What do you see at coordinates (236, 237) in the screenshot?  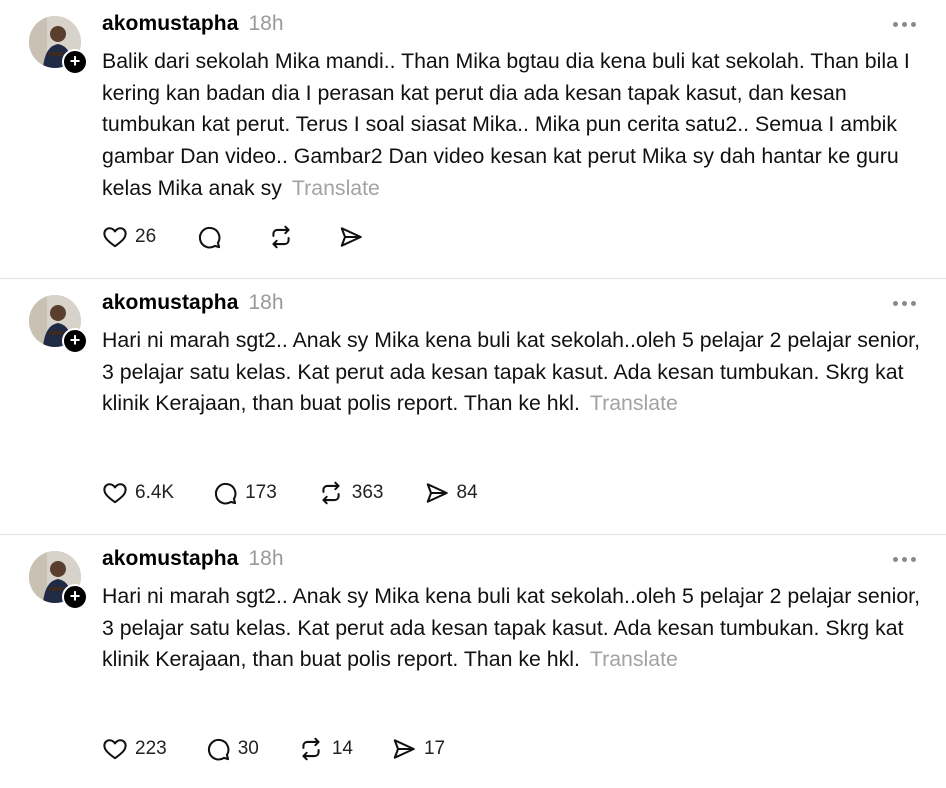 I see `action-bar: 26` at bounding box center [236, 237].